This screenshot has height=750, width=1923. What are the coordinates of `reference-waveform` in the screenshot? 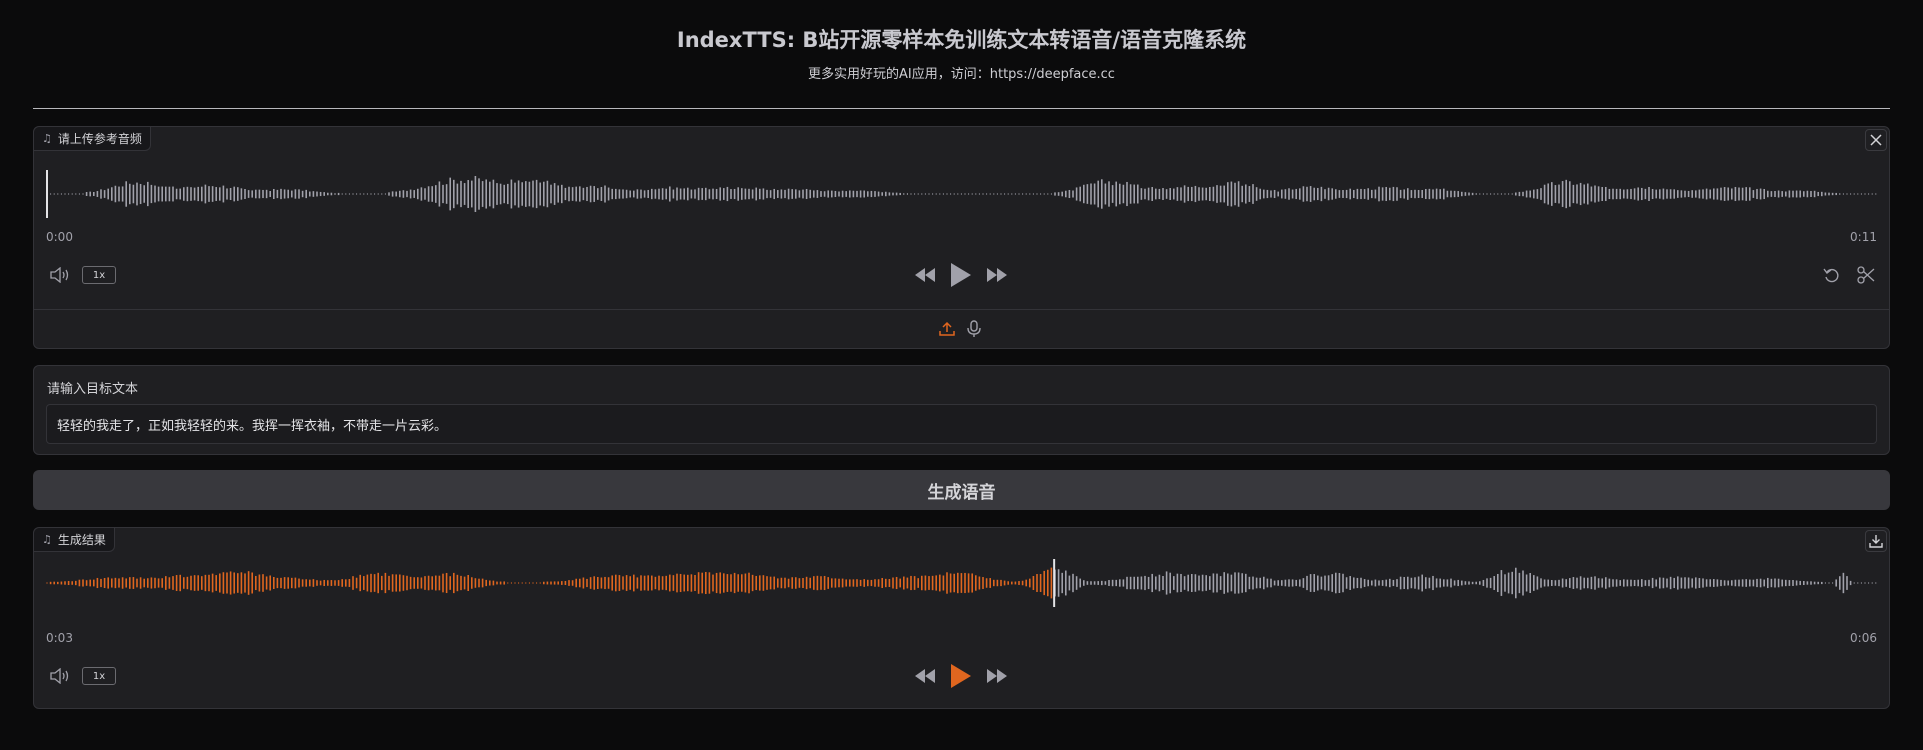 It's located at (962, 194).